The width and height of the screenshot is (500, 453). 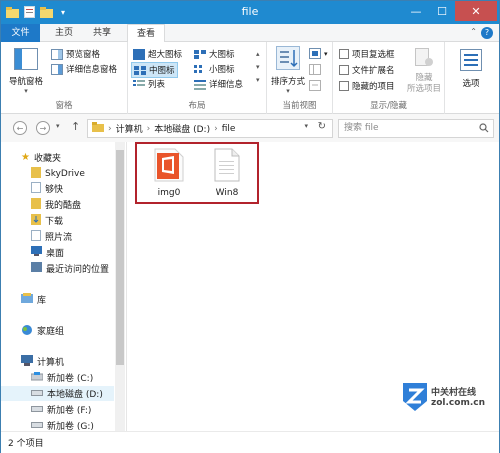 I want to click on group-layout: 超大图标 大图标 中图标 小图标 列表 详细信息 ▴ ▾ ▾ 布局, so click(x=197, y=78).